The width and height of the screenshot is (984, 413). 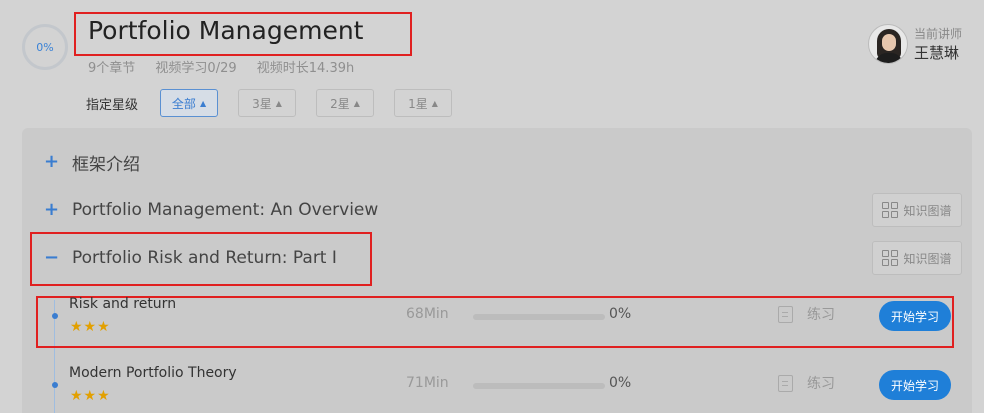 What do you see at coordinates (305, 68) in the screenshot?
I see `video-duration: 视频时长14.39h` at bounding box center [305, 68].